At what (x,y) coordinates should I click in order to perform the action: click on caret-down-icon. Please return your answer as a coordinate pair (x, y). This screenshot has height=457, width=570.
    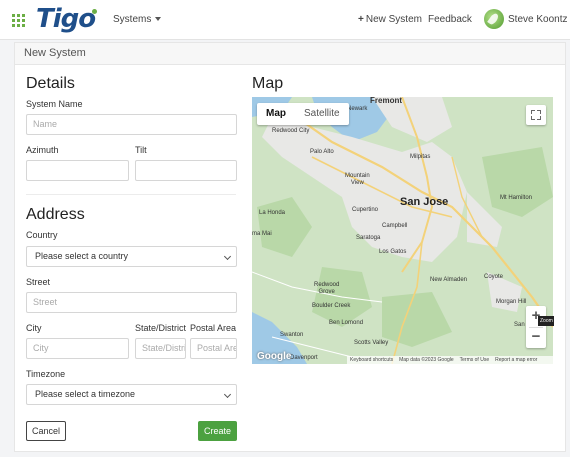
    Looking at the image, I should click on (158, 19).